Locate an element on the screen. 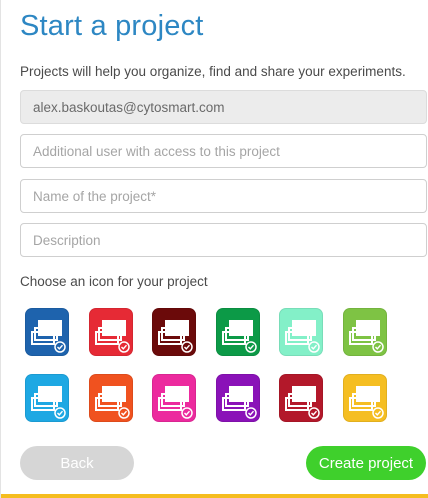  icon-green-option is located at coordinates (237, 332).